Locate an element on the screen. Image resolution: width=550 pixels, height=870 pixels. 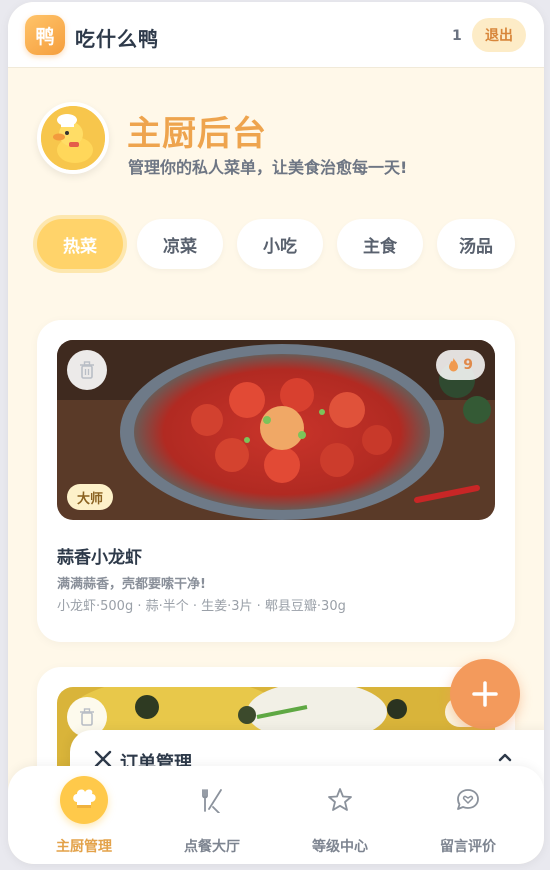
bottom-nav: 主厨管理 点餐大厅 等级中心 留言评价 is located at coordinates (276, 815).